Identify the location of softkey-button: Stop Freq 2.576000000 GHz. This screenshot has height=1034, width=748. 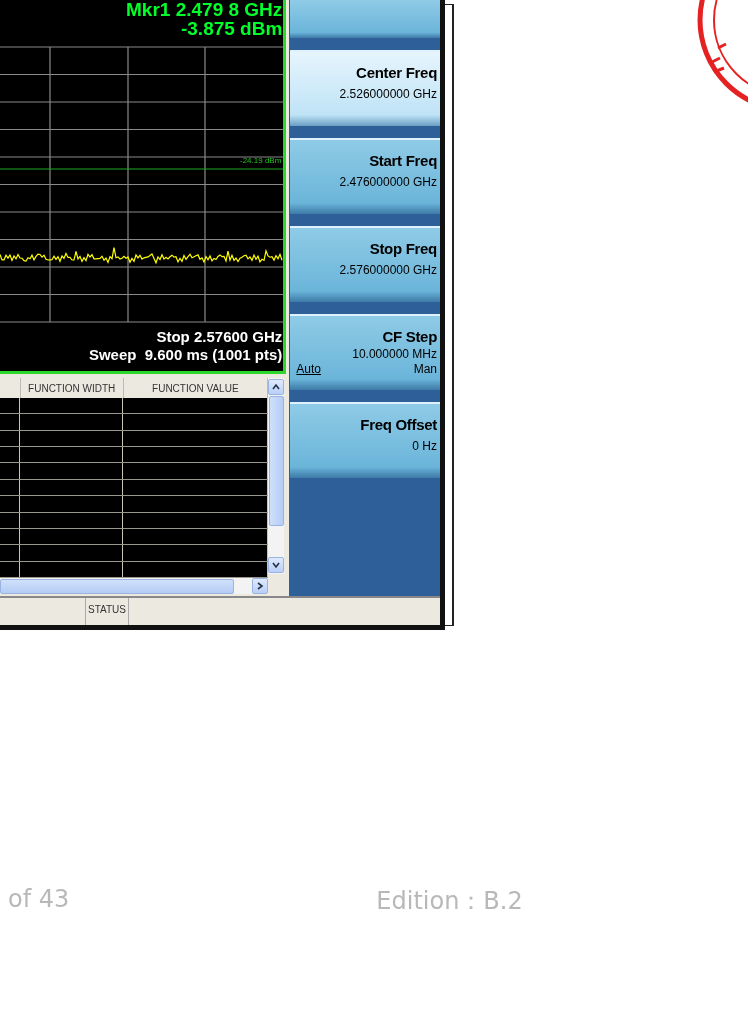
(365, 264).